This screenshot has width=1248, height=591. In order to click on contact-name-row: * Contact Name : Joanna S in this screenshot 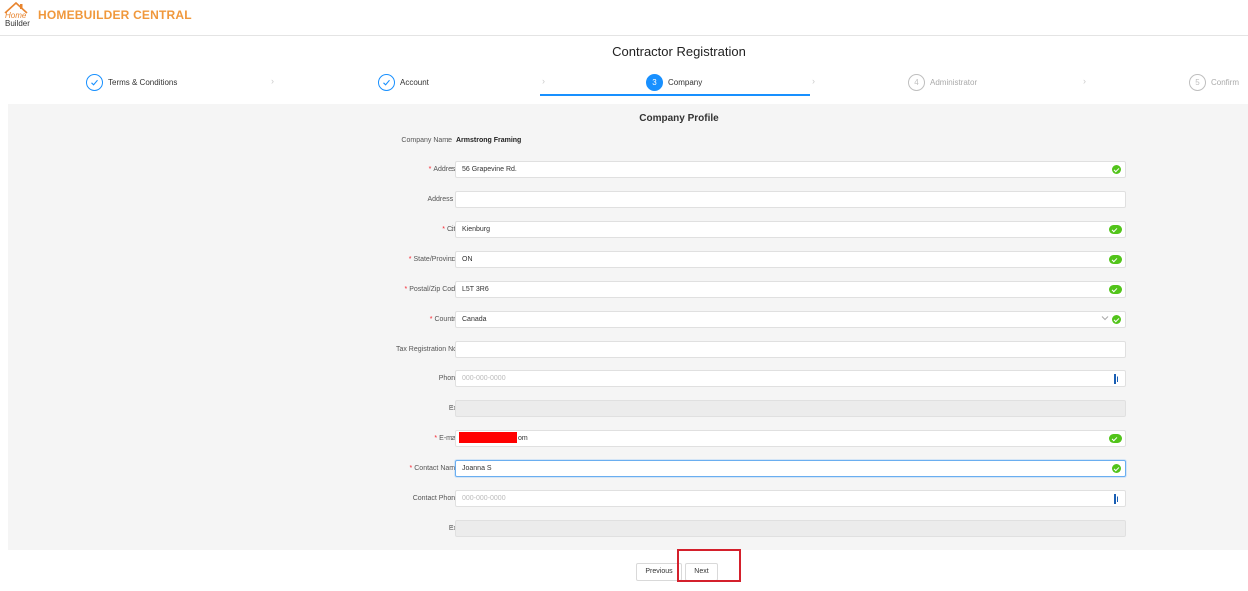, I will do `click(628, 468)`.